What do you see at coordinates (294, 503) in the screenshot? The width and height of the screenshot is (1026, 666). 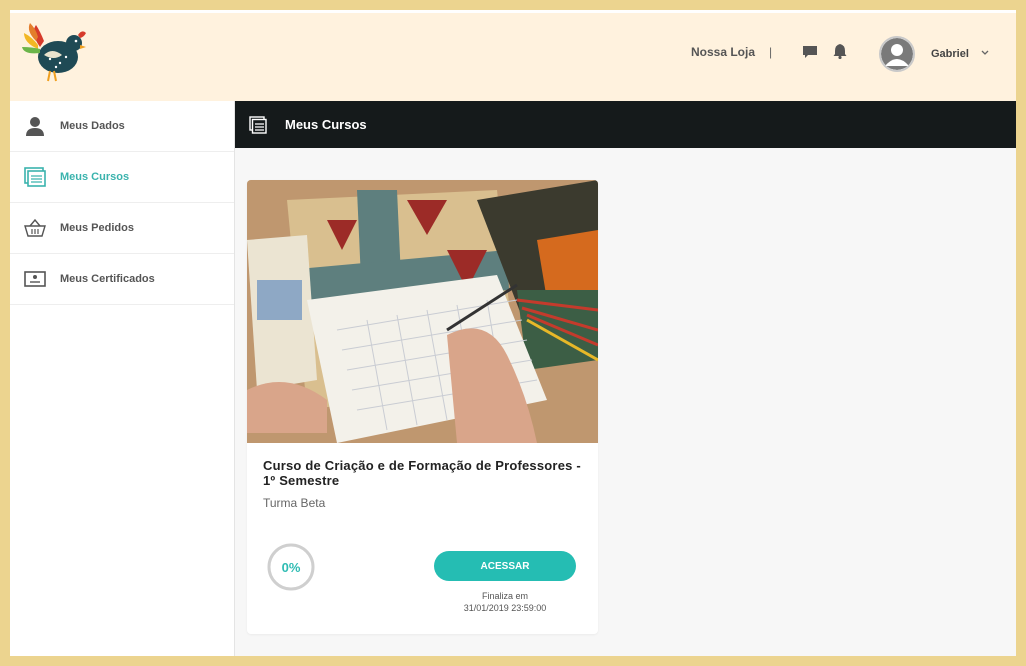 I see `course-class: Turma Beta` at bounding box center [294, 503].